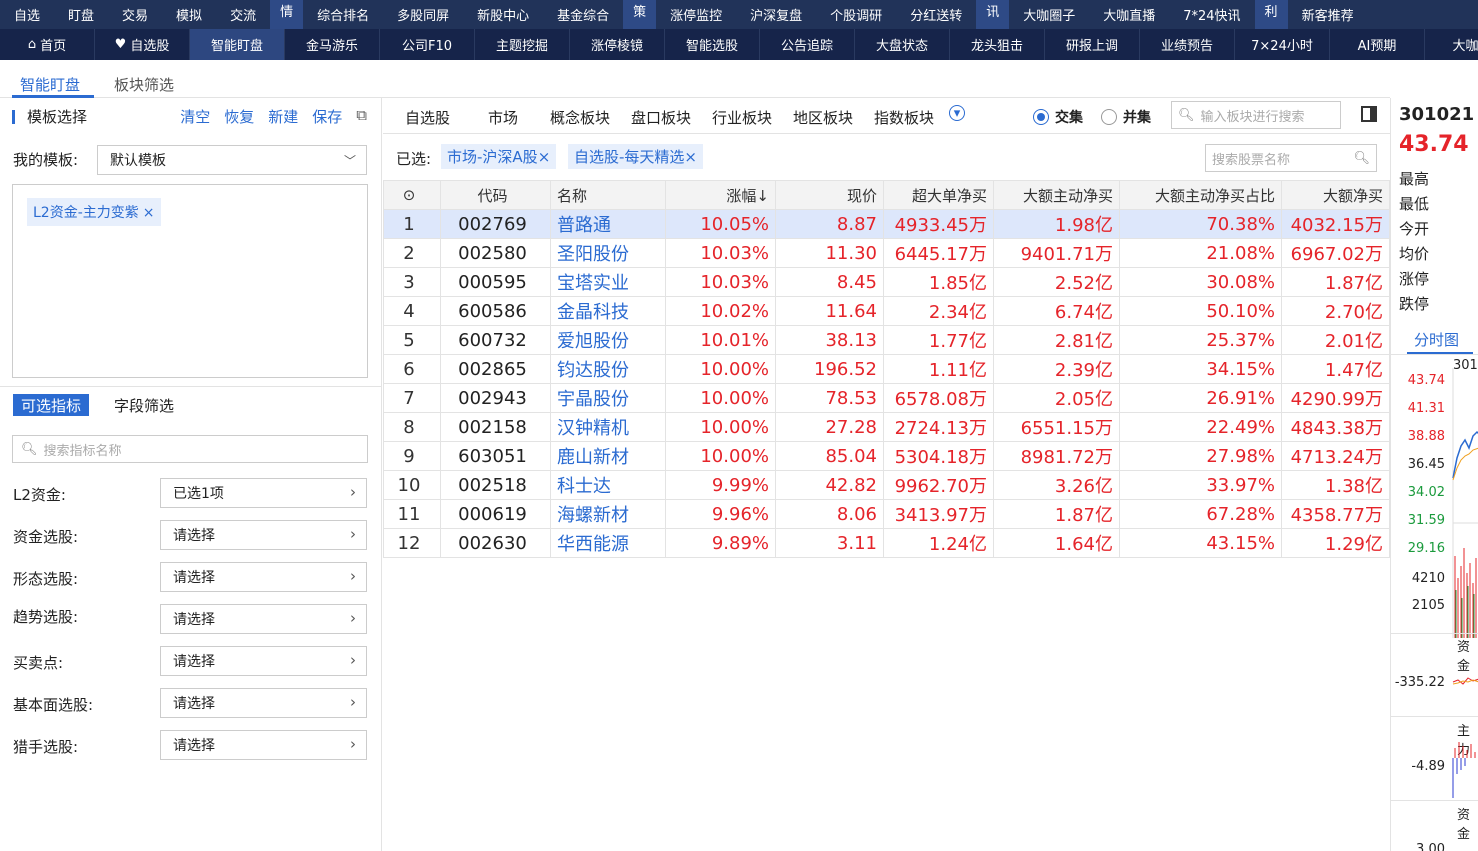 This screenshot has width=1478, height=851. Describe the element at coordinates (608, 514) in the screenshot. I see `stock-name: 海螺新材` at that location.